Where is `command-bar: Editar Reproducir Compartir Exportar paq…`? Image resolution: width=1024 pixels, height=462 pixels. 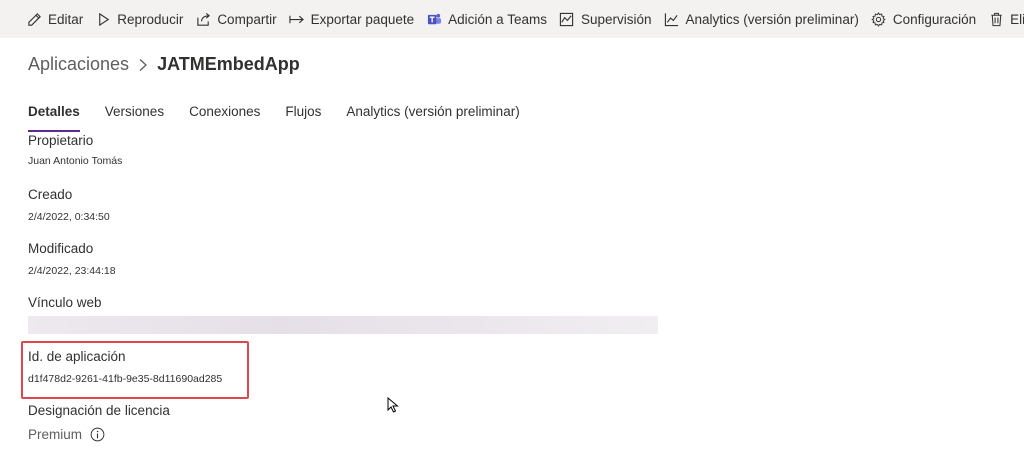 command-bar: Editar Reproducir Compartir Exportar paq… is located at coordinates (512, 19).